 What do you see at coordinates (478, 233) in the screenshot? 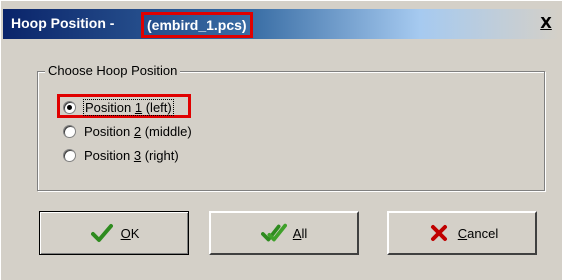
I see `cancel-button-label: Cancel` at bounding box center [478, 233].